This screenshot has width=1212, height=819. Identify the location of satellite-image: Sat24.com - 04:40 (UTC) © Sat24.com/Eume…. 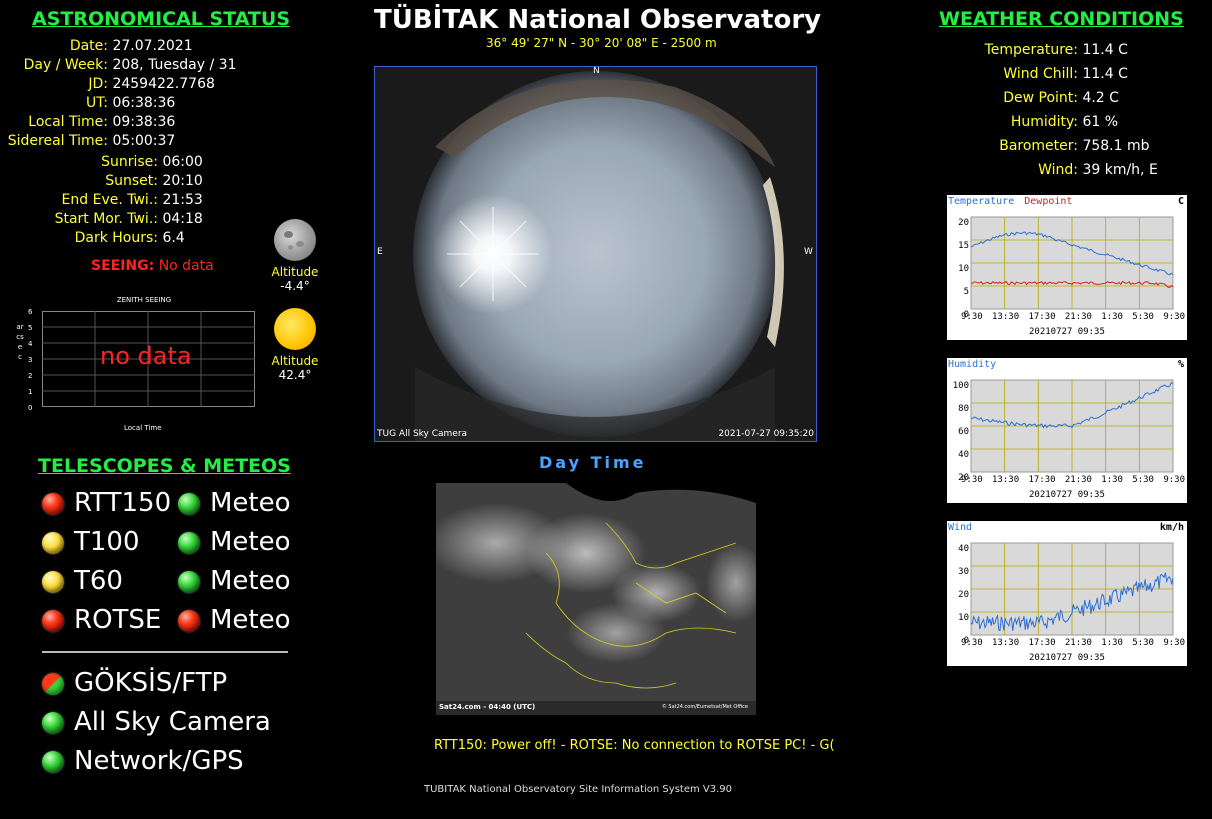
(596, 599).